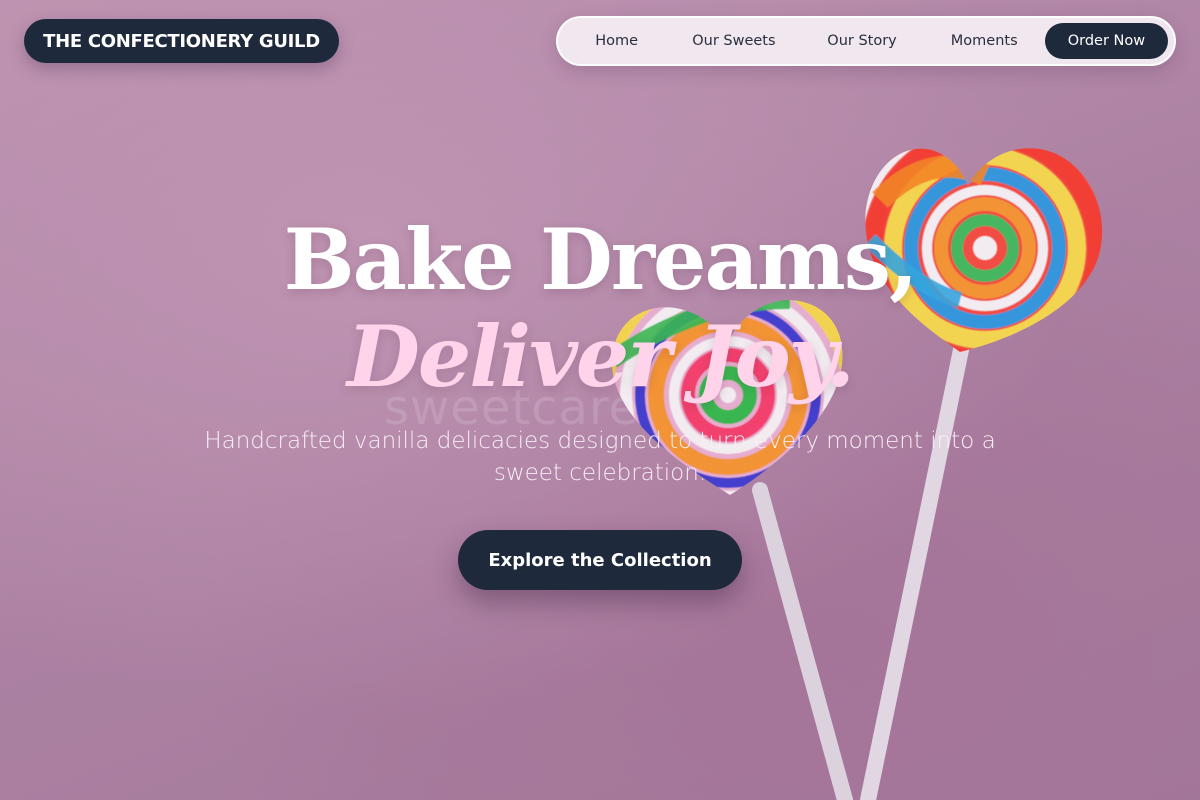  I want to click on nav-link-moments: Moments, so click(984, 41).